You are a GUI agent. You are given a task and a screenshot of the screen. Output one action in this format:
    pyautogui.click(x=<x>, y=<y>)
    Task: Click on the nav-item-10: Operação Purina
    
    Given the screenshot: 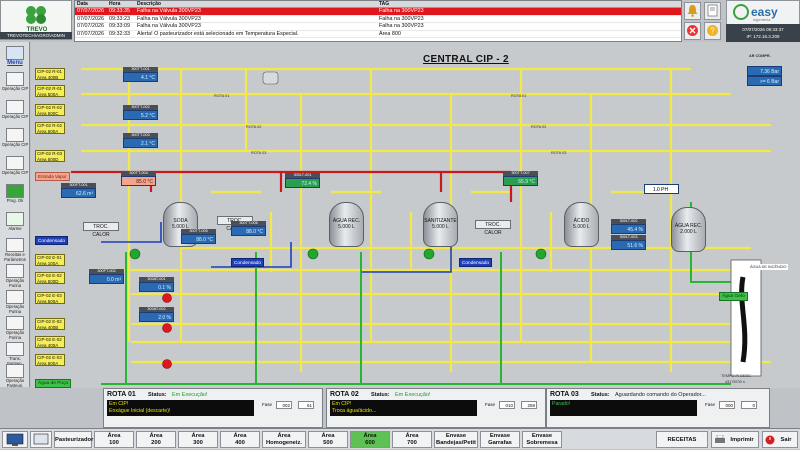 What is the action you would take?
    pyautogui.click(x=15, y=328)
    